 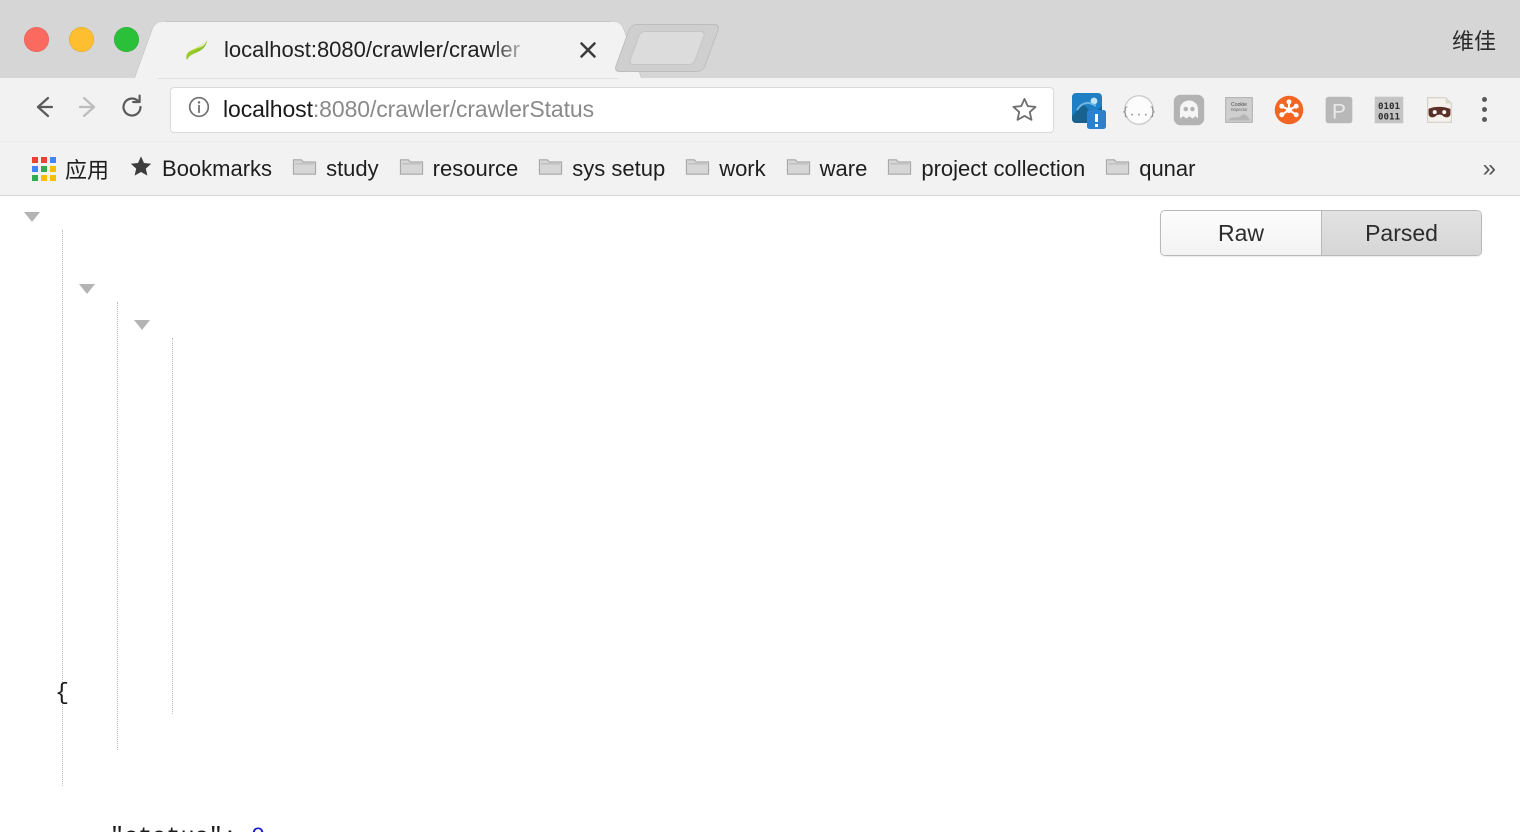 I want to click on json-line-root-open: {, so click(x=760, y=694).